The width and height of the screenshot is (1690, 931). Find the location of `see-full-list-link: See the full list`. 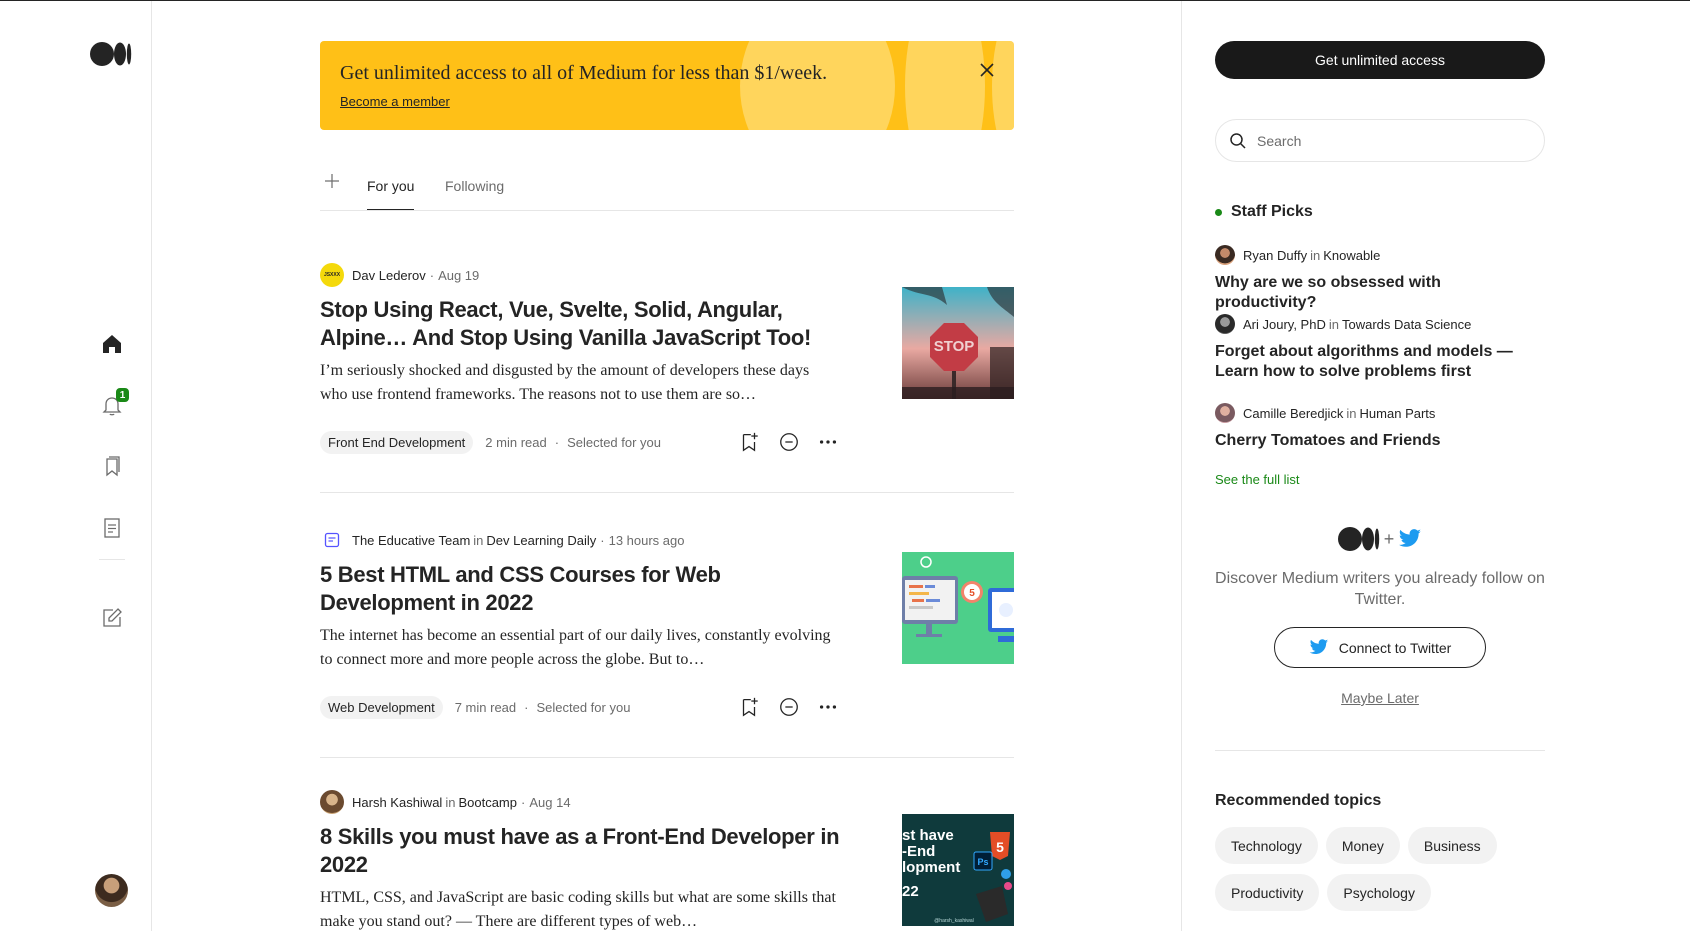

see-full-list-link: See the full list is located at coordinates (1257, 479).